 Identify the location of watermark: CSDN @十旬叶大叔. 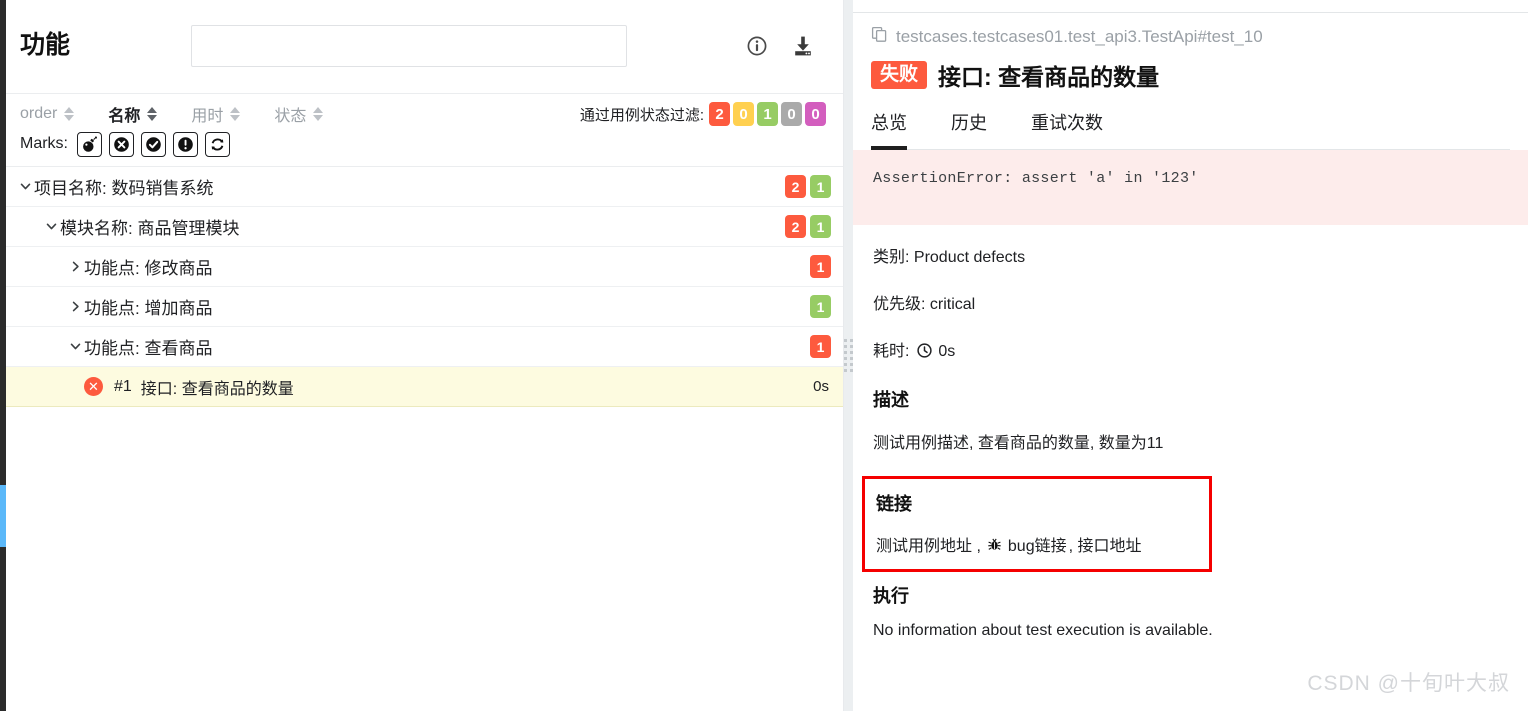
(1408, 683).